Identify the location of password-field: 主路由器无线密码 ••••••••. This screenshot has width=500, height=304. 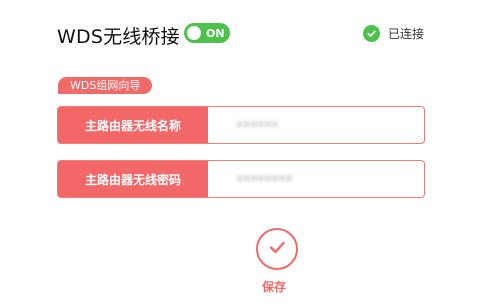
(241, 179).